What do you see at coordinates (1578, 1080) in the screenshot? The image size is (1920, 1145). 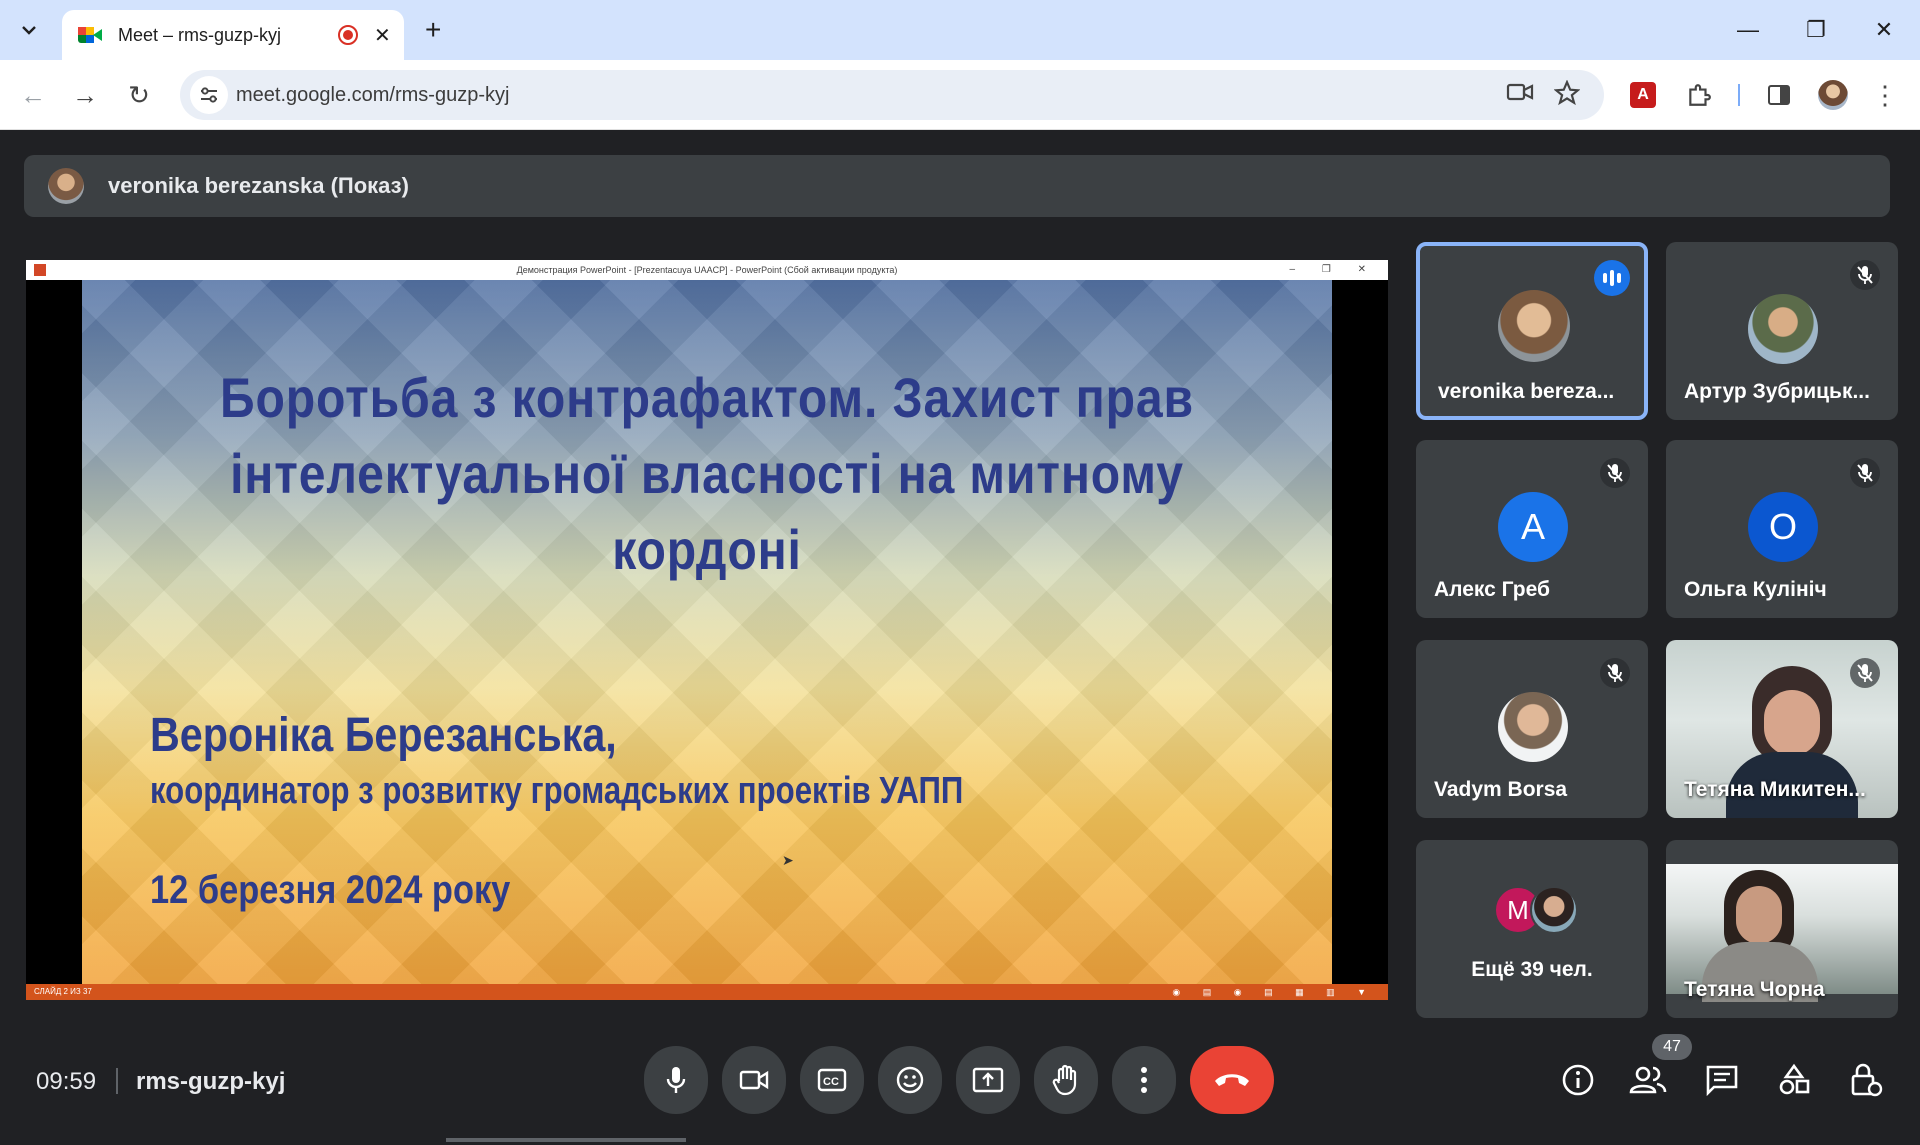 I see `meeting-details-button` at bounding box center [1578, 1080].